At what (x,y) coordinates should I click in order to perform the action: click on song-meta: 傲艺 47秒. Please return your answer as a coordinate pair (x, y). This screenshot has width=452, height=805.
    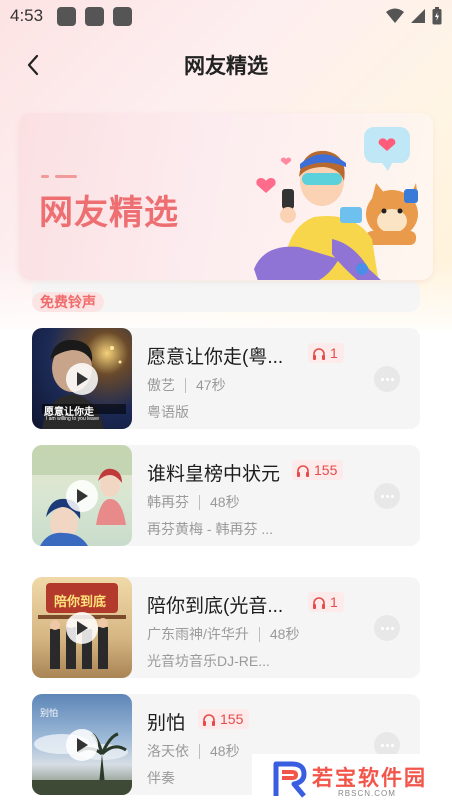
    Looking at the image, I should click on (186, 385).